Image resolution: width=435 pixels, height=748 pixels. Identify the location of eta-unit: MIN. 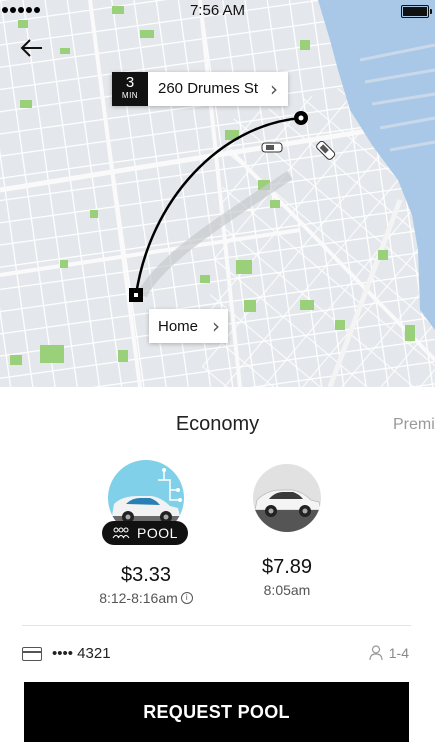
(130, 95).